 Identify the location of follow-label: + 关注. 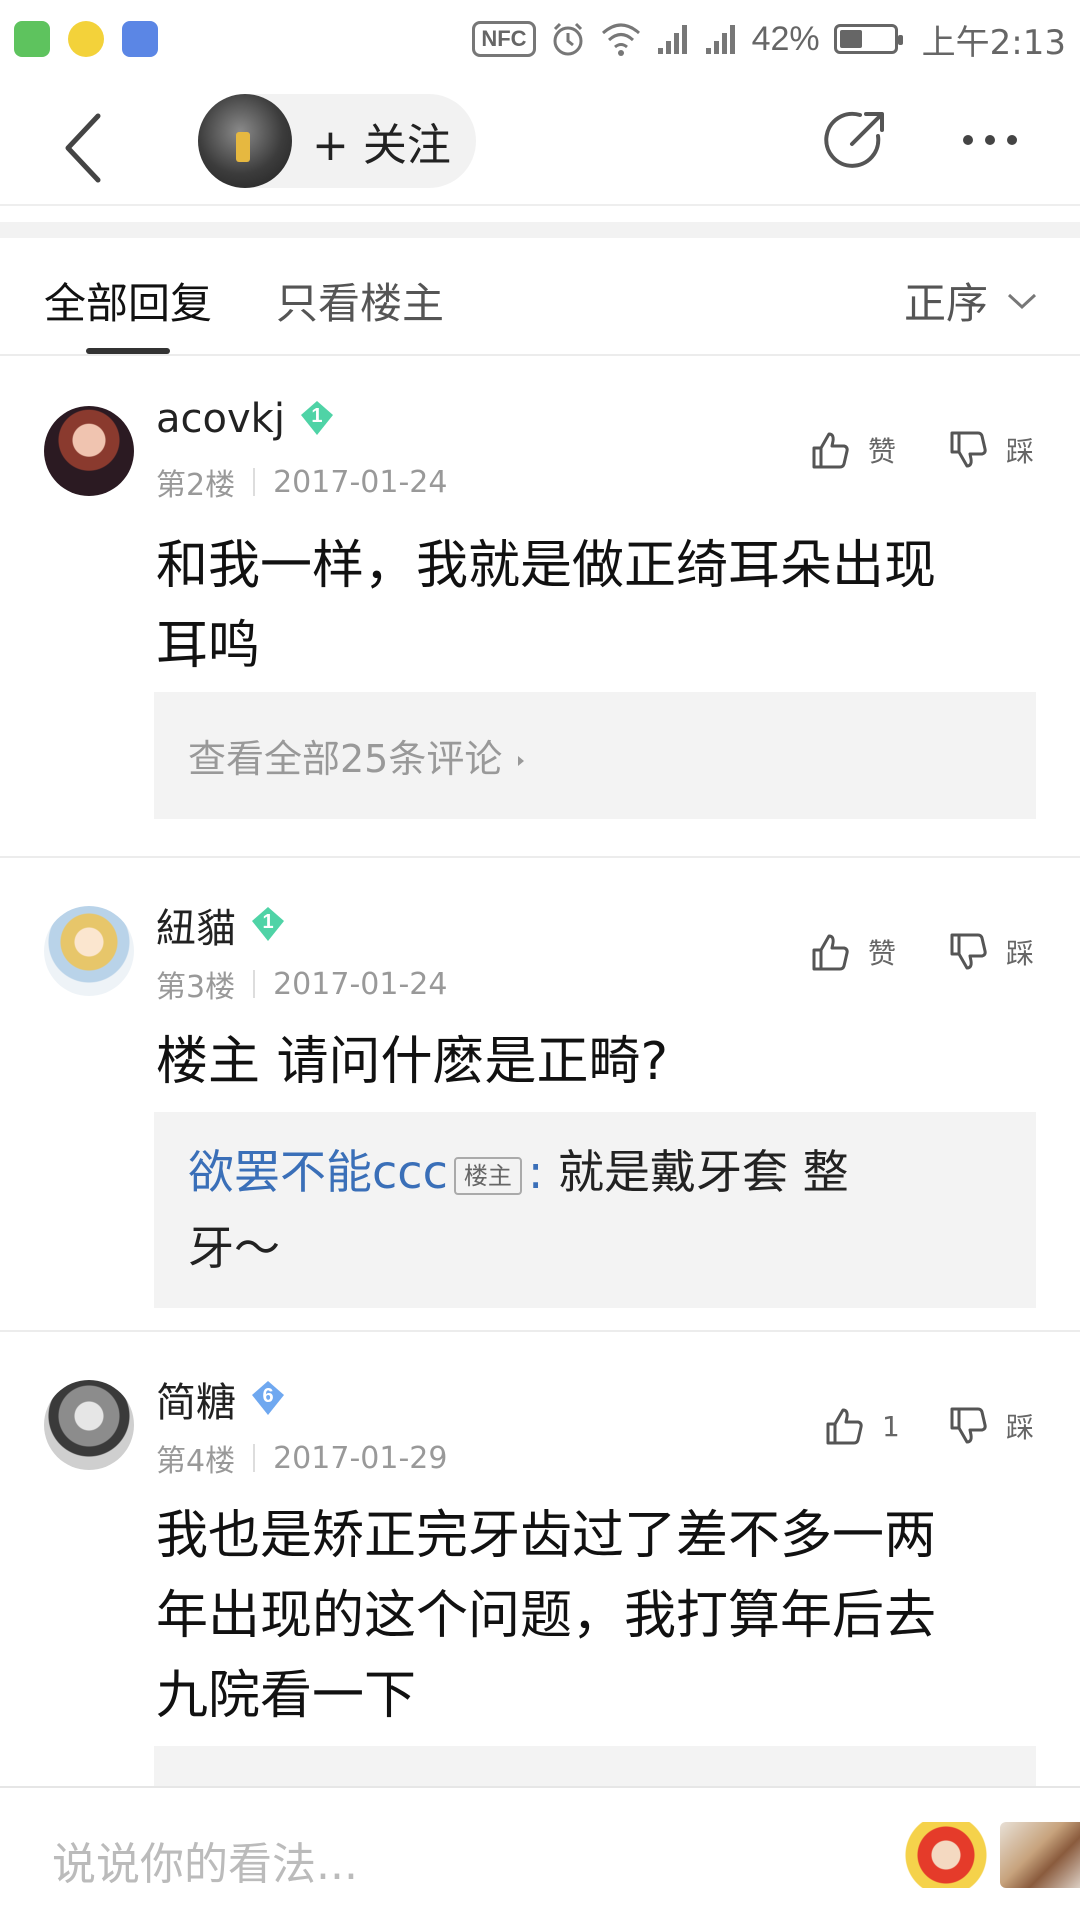
(381, 145).